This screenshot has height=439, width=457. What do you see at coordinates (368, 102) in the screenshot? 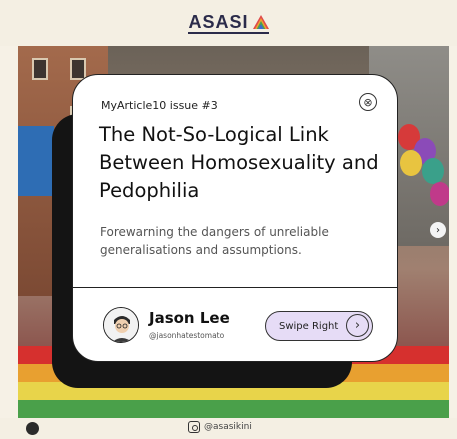
I see `close-icon: ⊗` at bounding box center [368, 102].